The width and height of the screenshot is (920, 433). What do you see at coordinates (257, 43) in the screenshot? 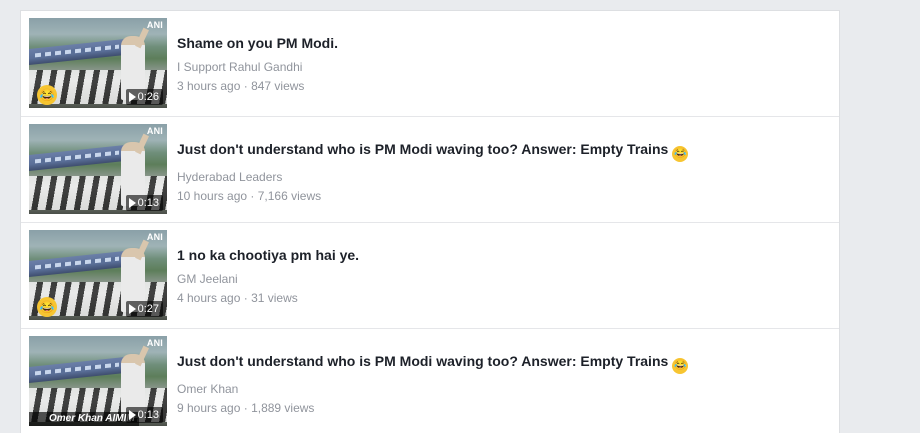
I see `video-title-text: Shame on you PM Modi.` at bounding box center [257, 43].